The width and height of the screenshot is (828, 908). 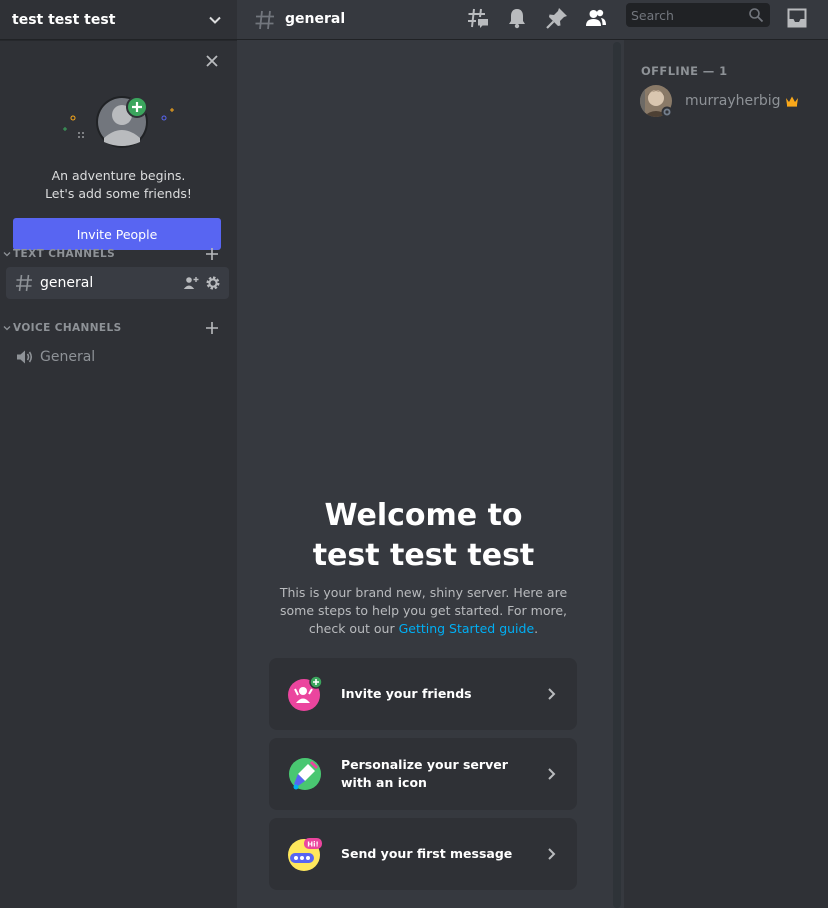 I want to click on welcome-description-end: ., so click(x=536, y=628).